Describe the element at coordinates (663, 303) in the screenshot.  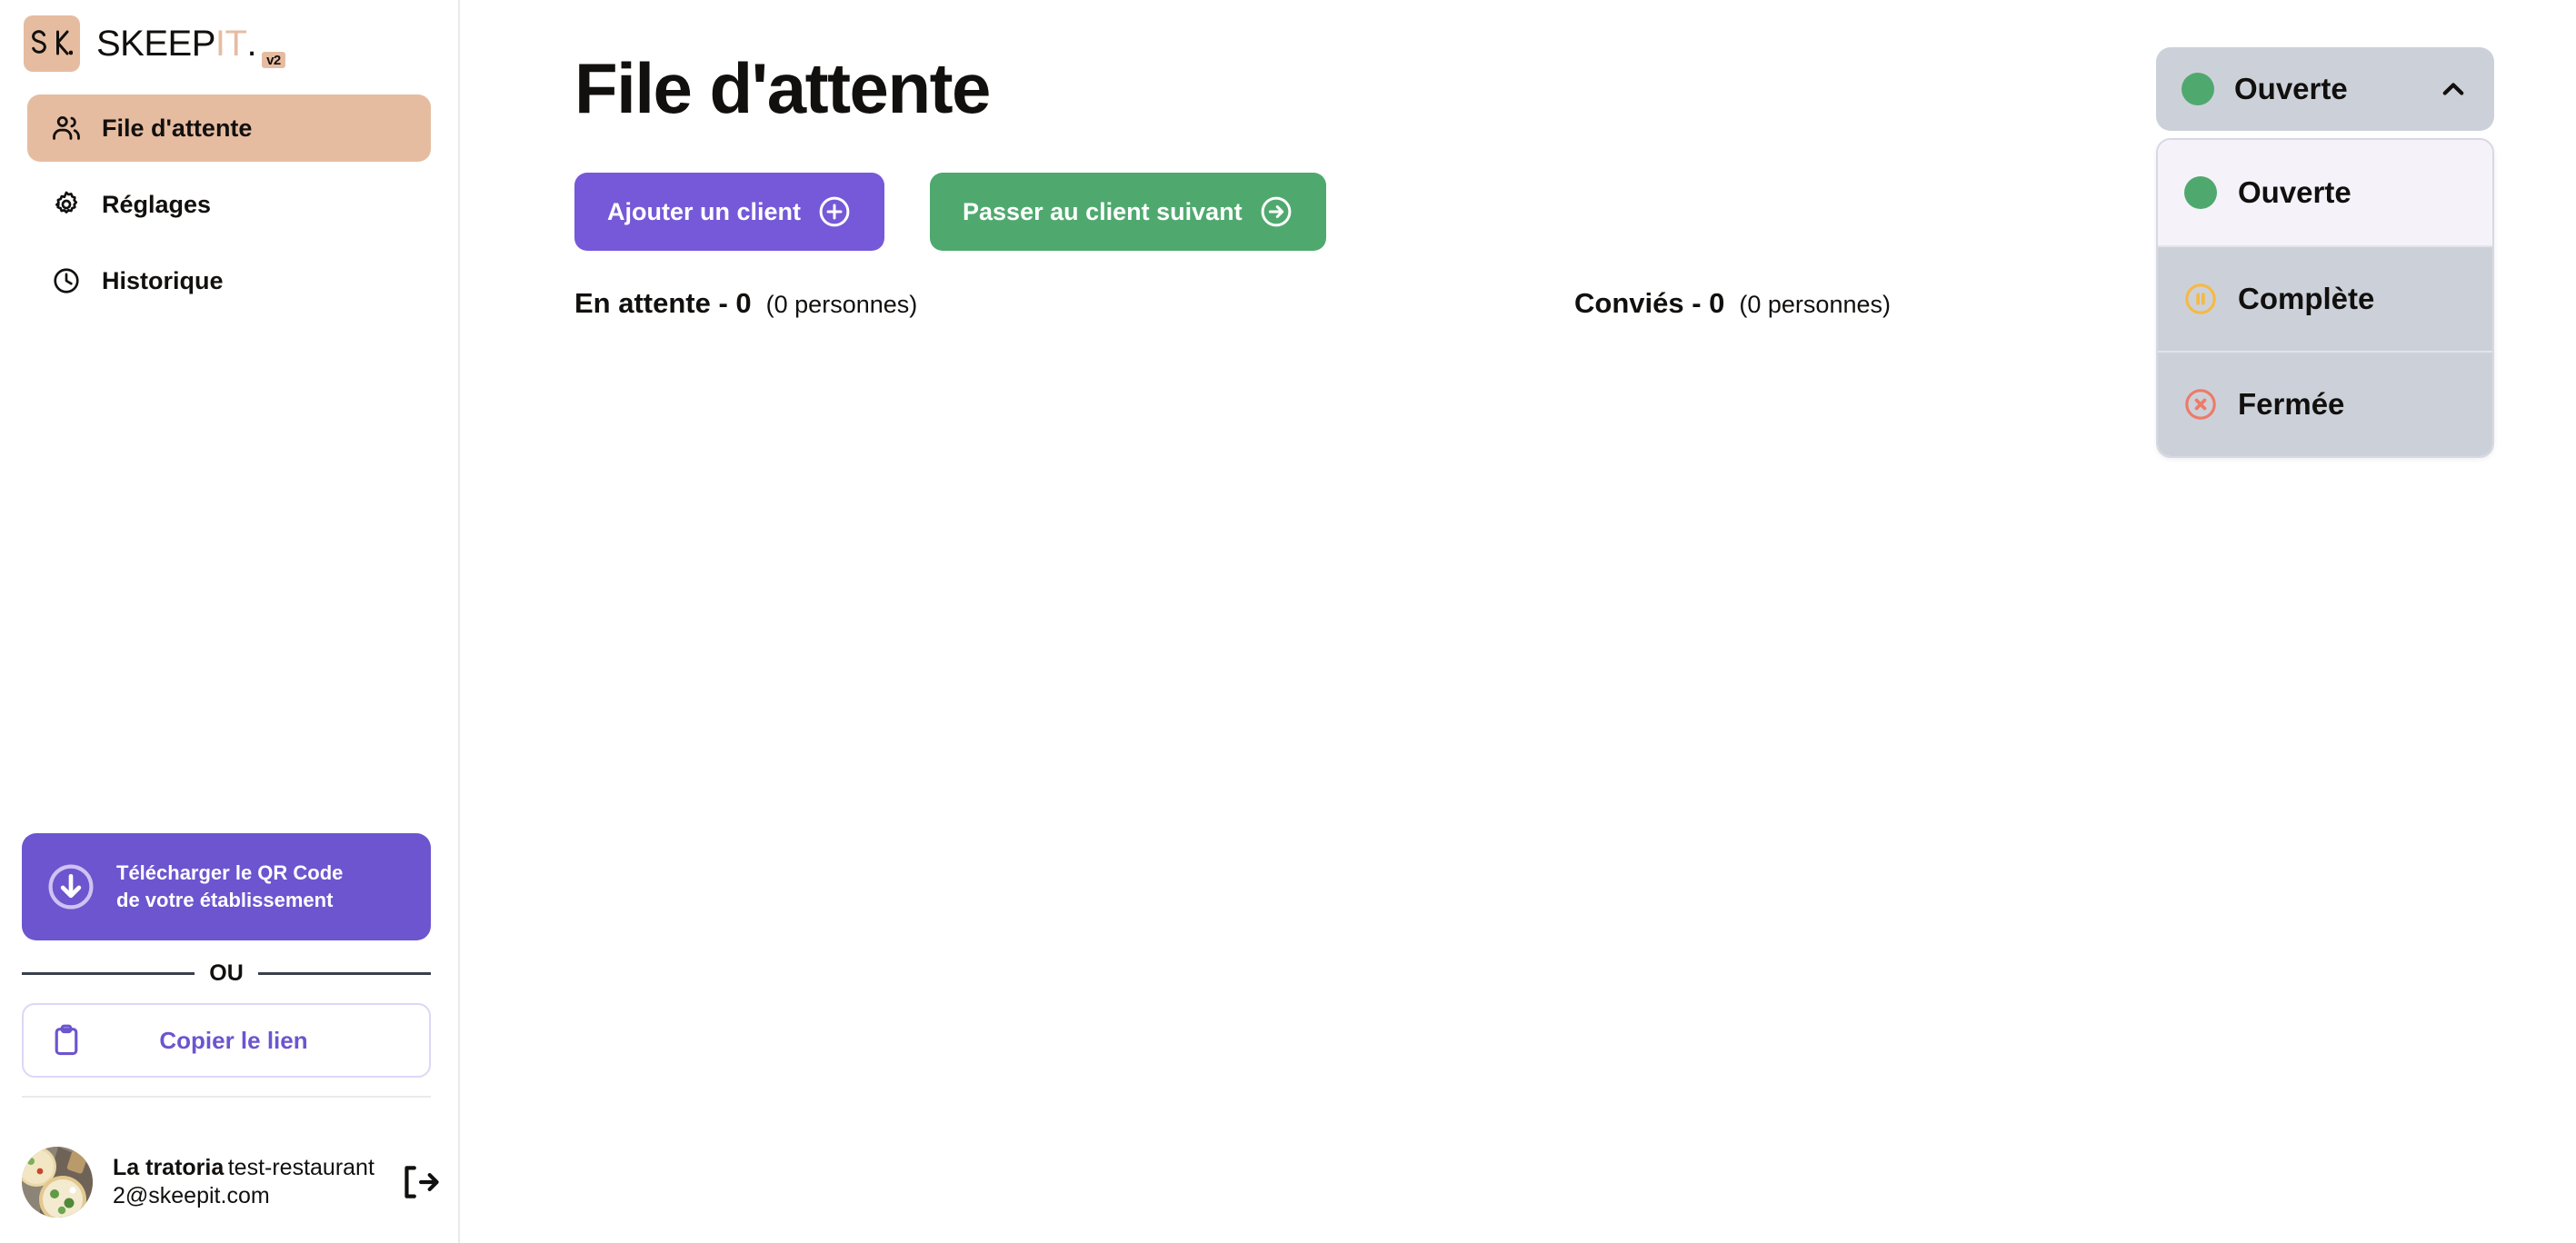
I see `counter-waiting-title: En attente - 0` at that location.